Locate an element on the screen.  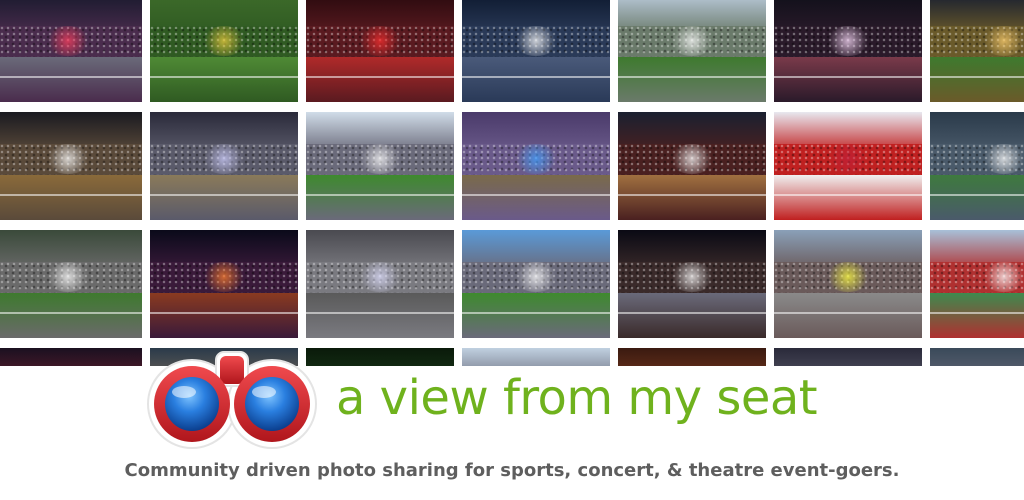
photo-football-stadium-night is located at coordinates (977, 51).